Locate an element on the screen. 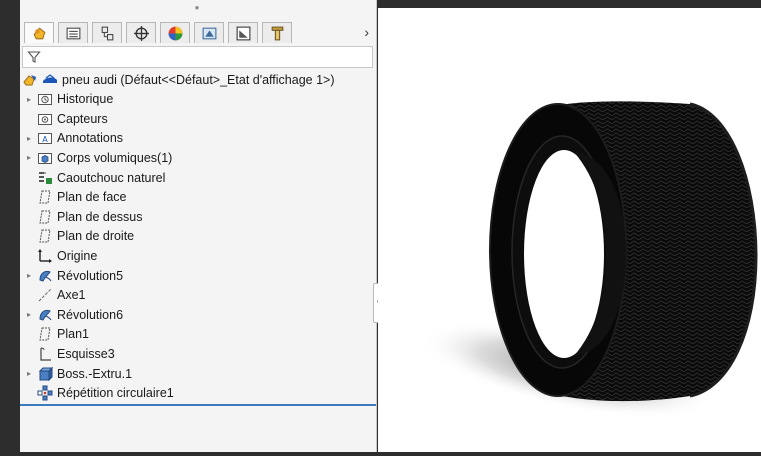 The image size is (761, 456). tree-item-axe1: Axe1 is located at coordinates (55, 295).